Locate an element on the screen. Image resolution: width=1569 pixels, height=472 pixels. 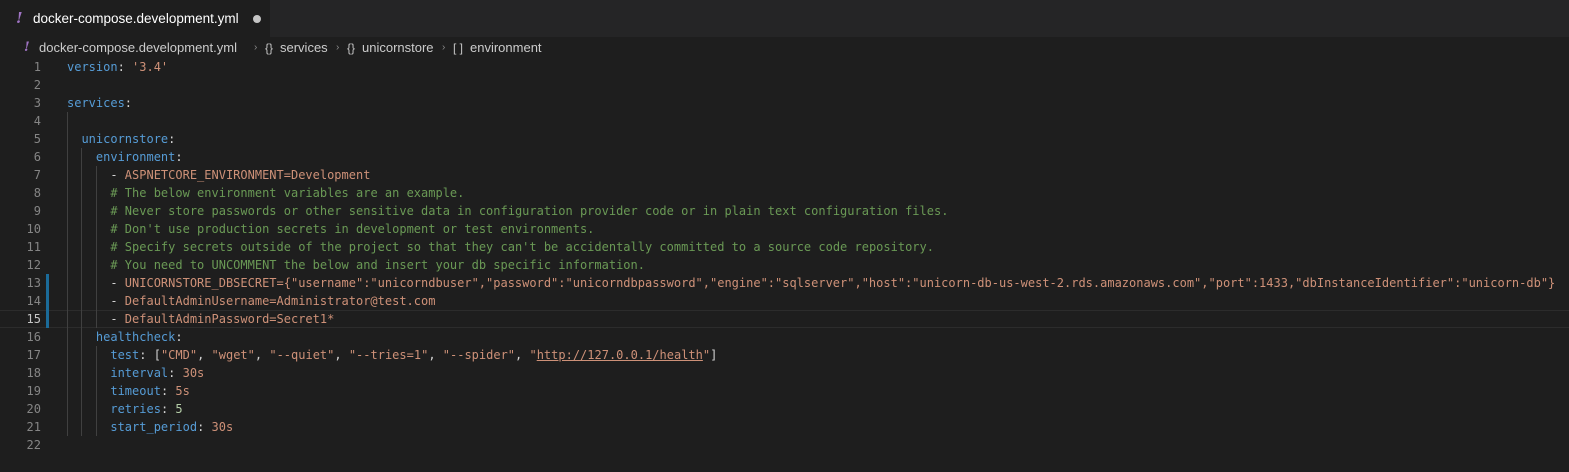
line-number: 11 is located at coordinates (33, 247).